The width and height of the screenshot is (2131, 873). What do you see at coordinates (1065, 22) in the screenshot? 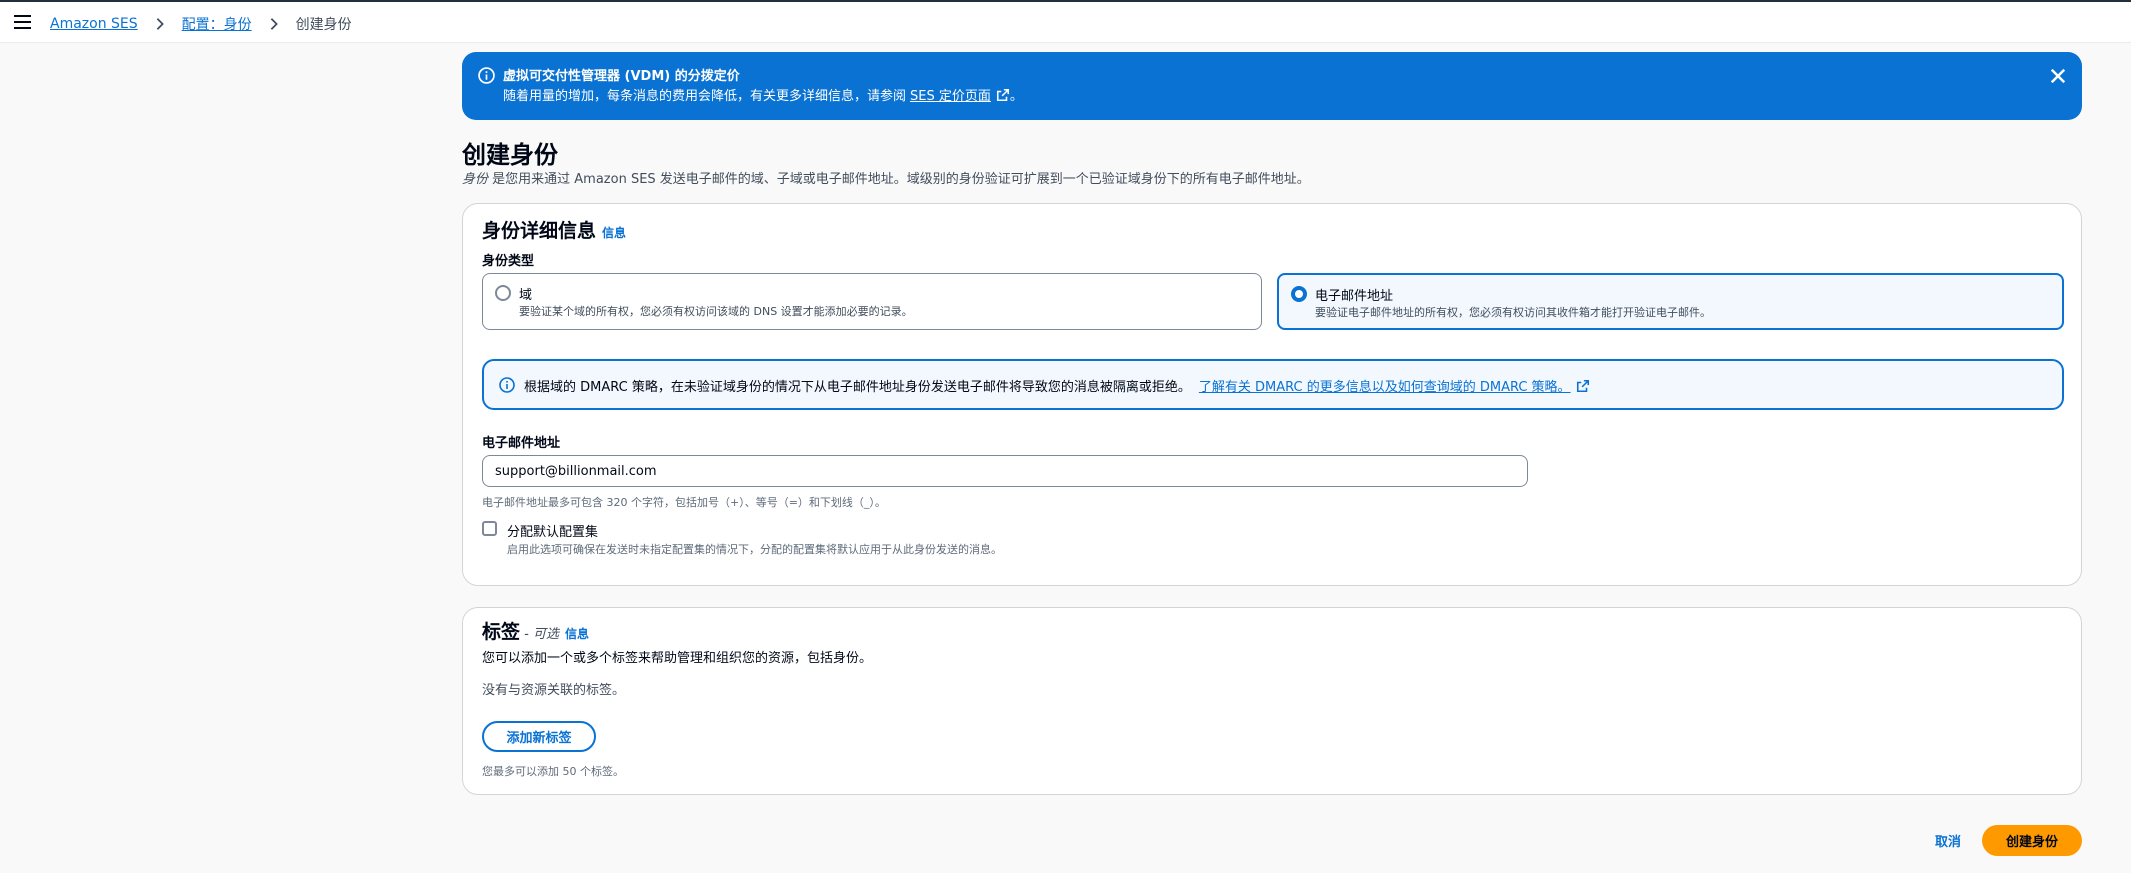
I see `top-bar: Amazon SES 配置：身份 创建身份` at bounding box center [1065, 22].